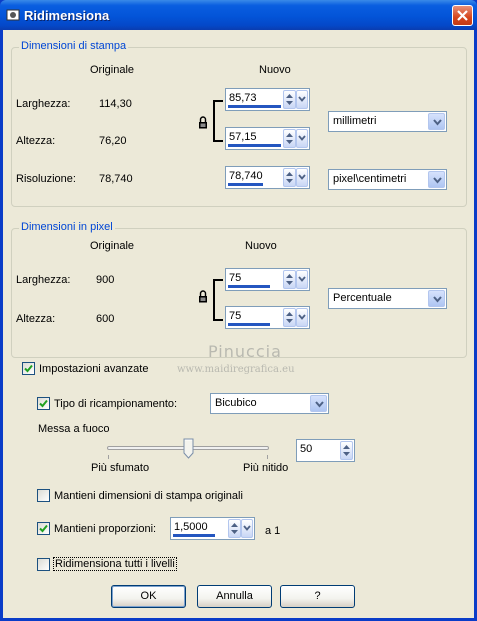 This screenshot has width=477, height=621. What do you see at coordinates (269, 403) in the screenshot?
I see `resample-select: Bicubico` at bounding box center [269, 403].